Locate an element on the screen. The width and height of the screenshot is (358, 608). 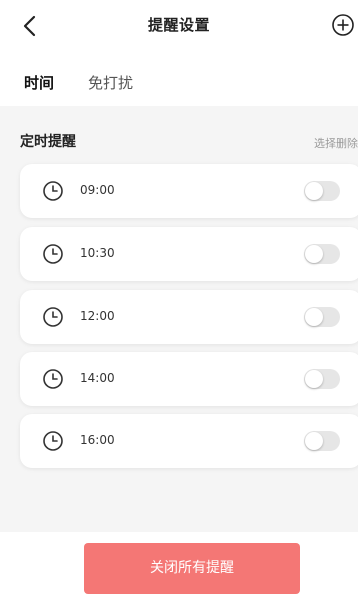
reminder-time: 14:00 is located at coordinates (97, 378).